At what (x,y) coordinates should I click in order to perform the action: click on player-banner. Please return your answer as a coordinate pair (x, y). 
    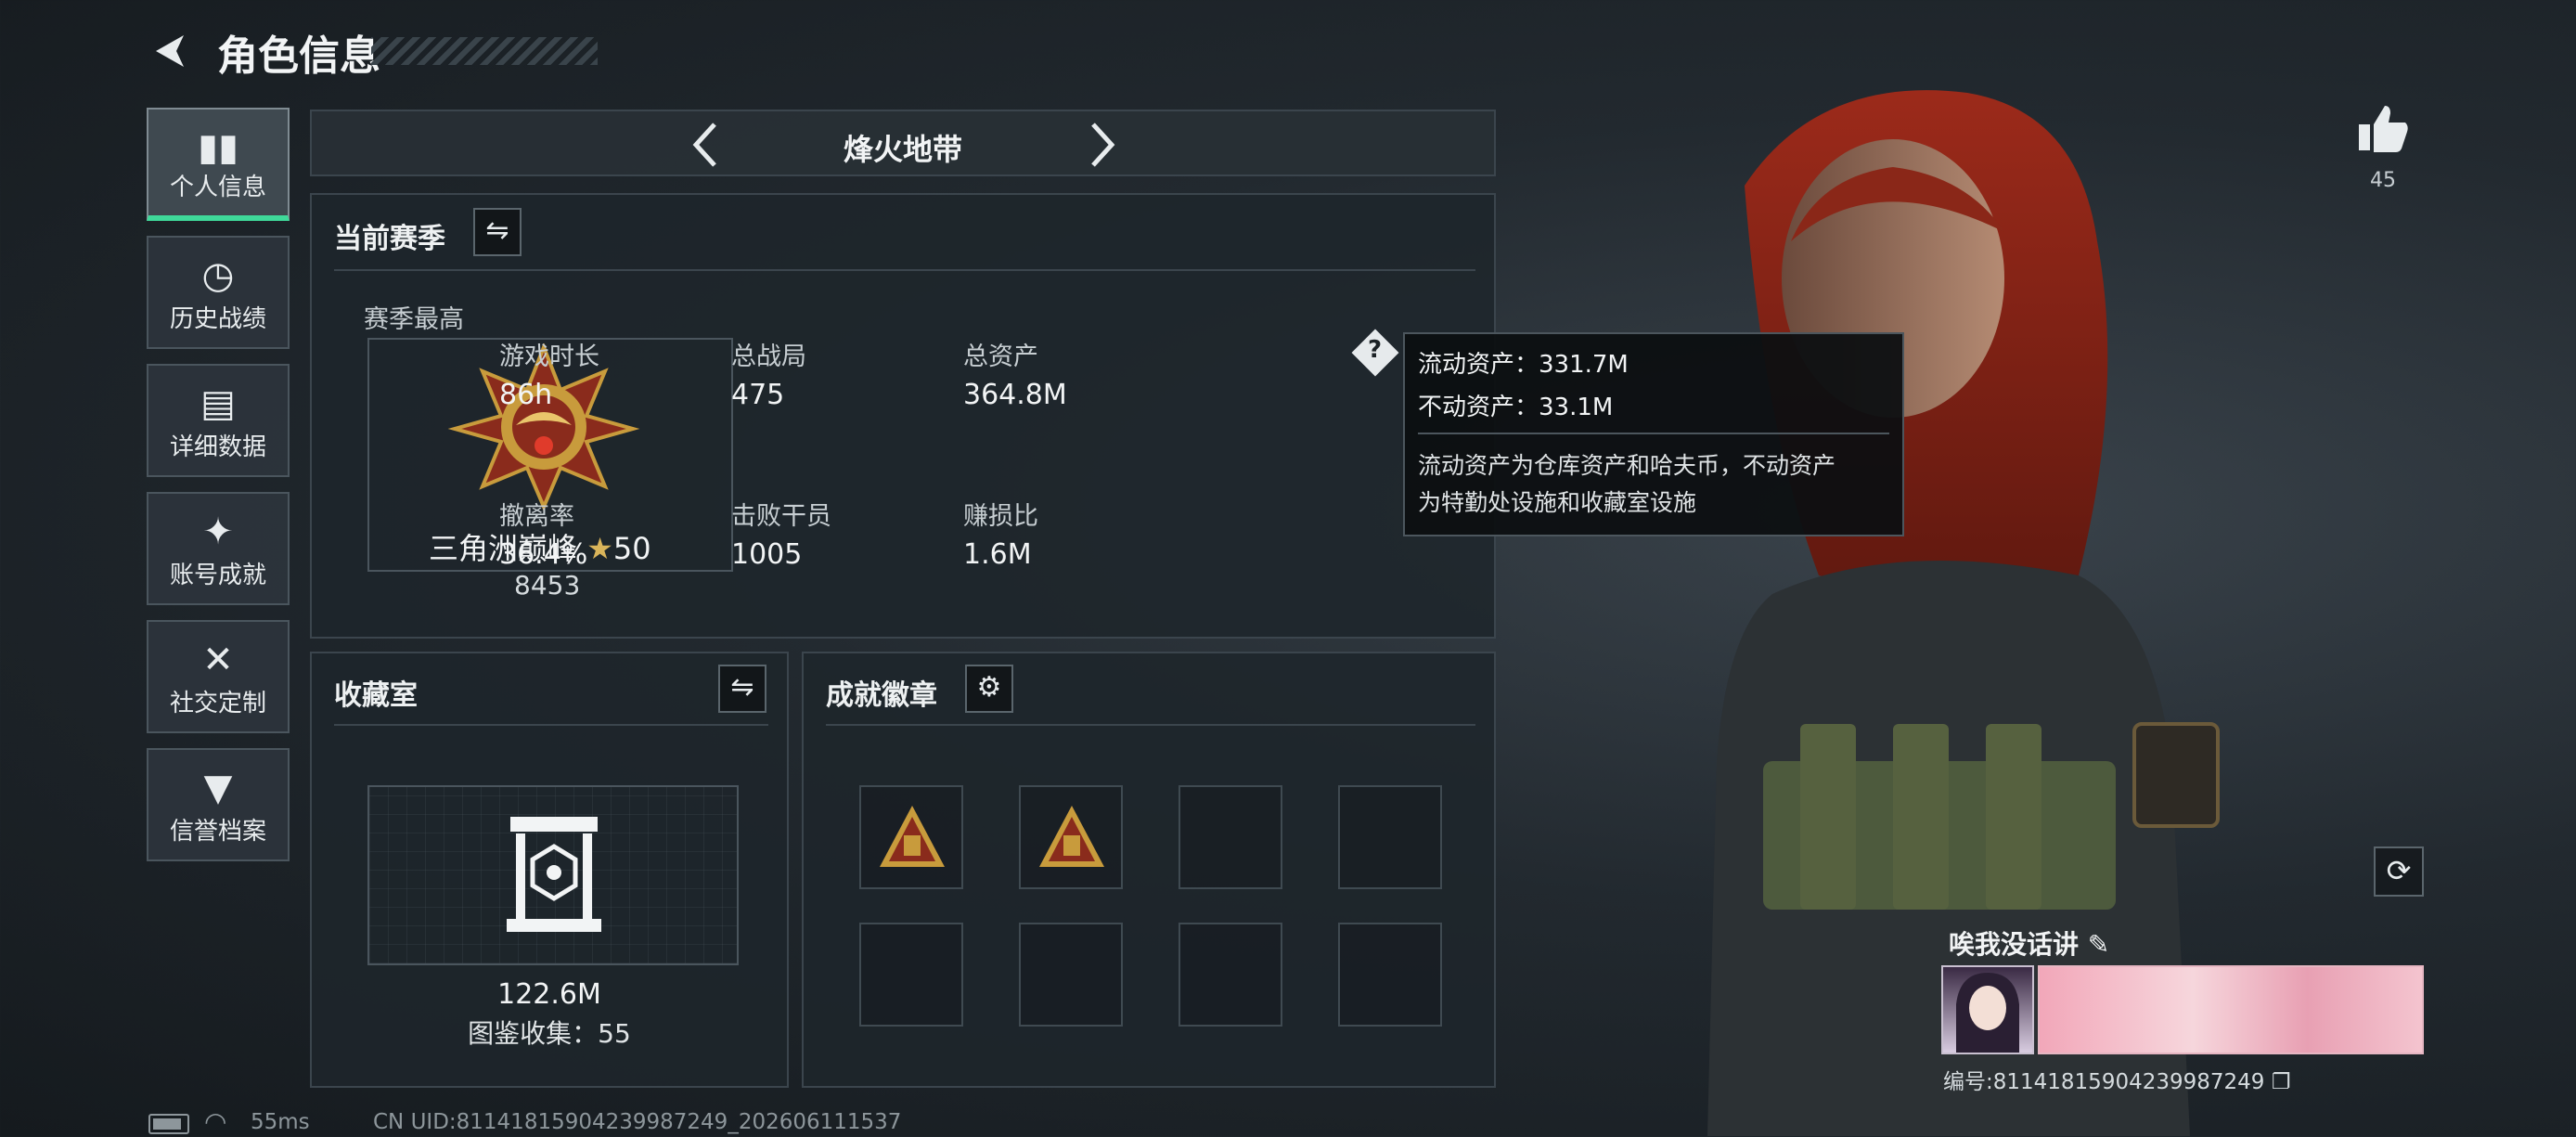
    Looking at the image, I should click on (2231, 1010).